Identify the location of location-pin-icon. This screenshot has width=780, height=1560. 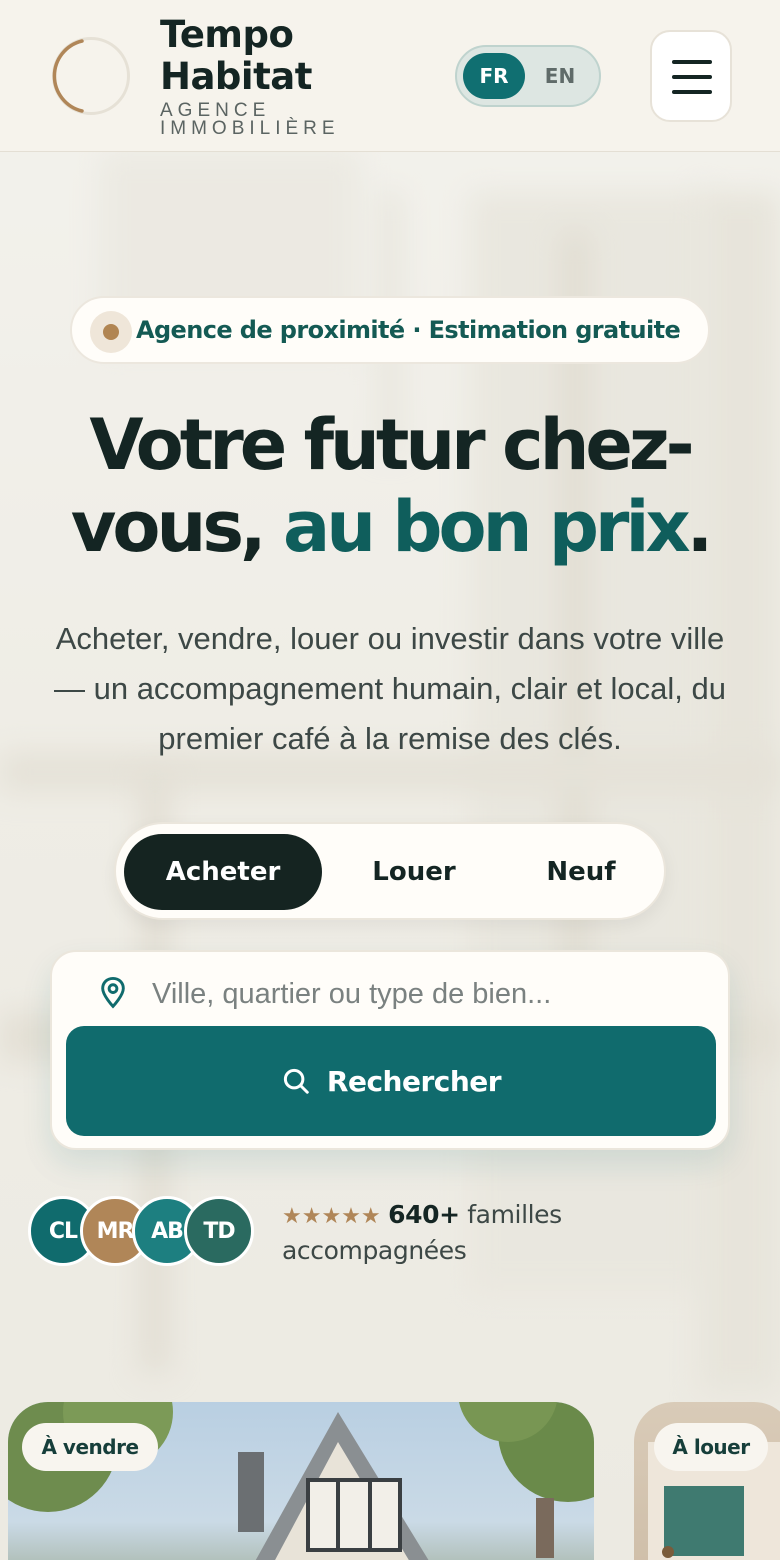
(113, 992).